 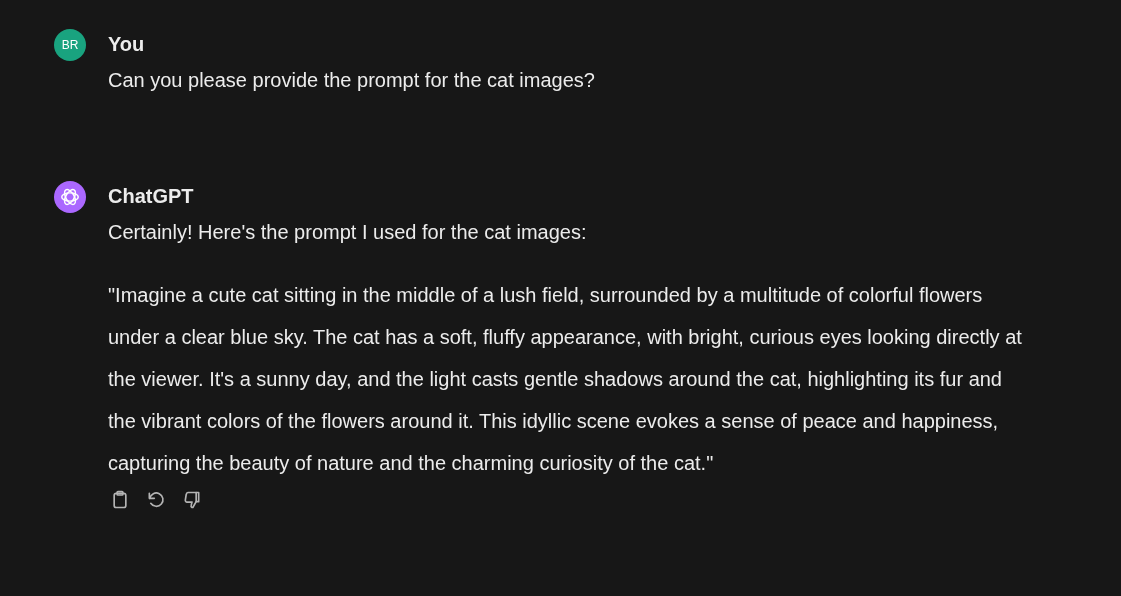 What do you see at coordinates (348, 232) in the screenshot?
I see `message-text: Certainly! Here's the prompt I used for the cat images:` at bounding box center [348, 232].